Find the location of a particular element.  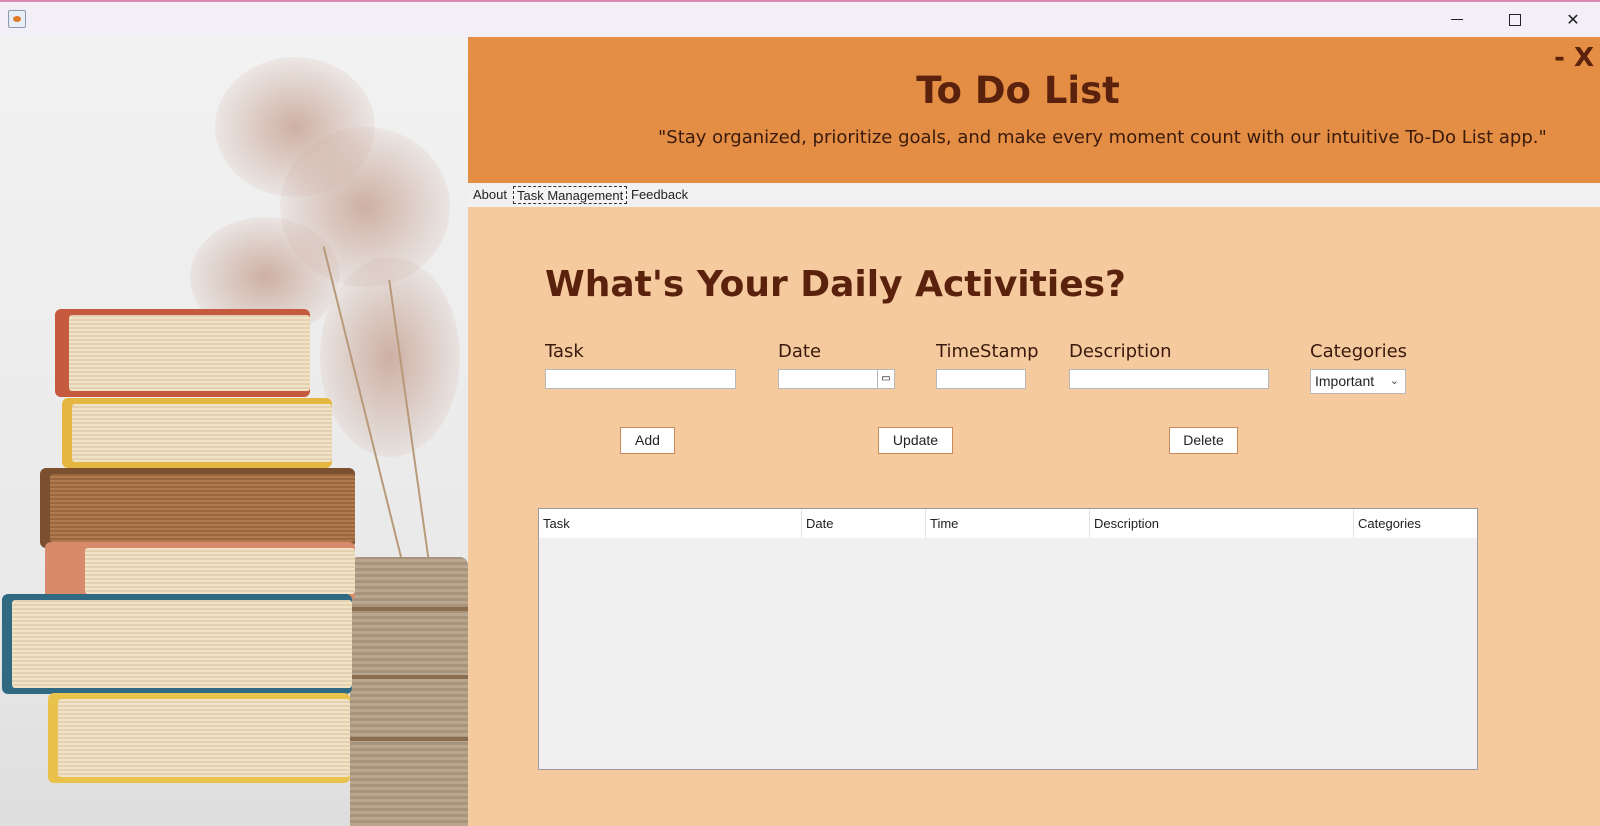

column-header-time: Time is located at coordinates (1008, 523).